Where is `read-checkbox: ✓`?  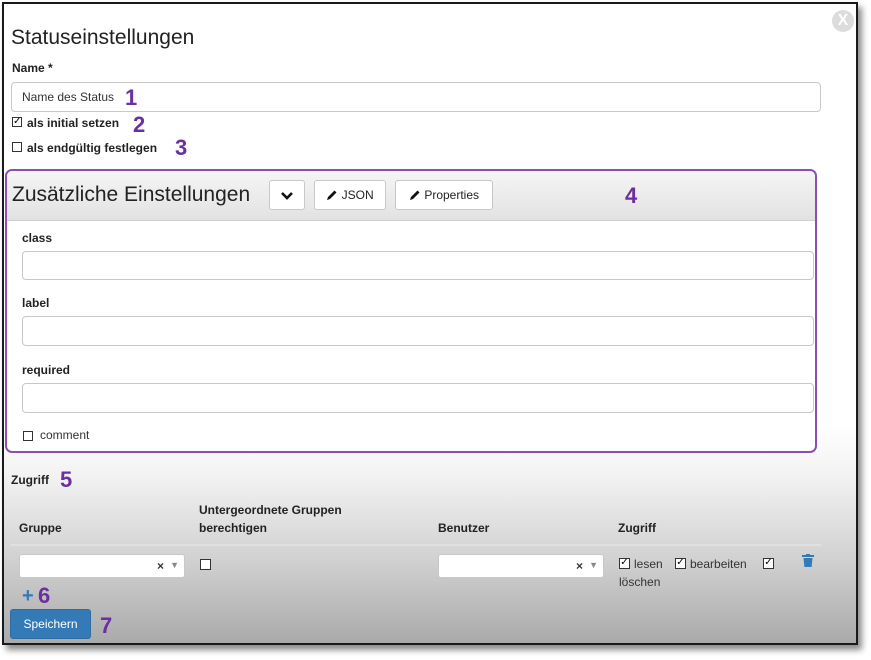
read-checkbox: ✓ is located at coordinates (624, 563).